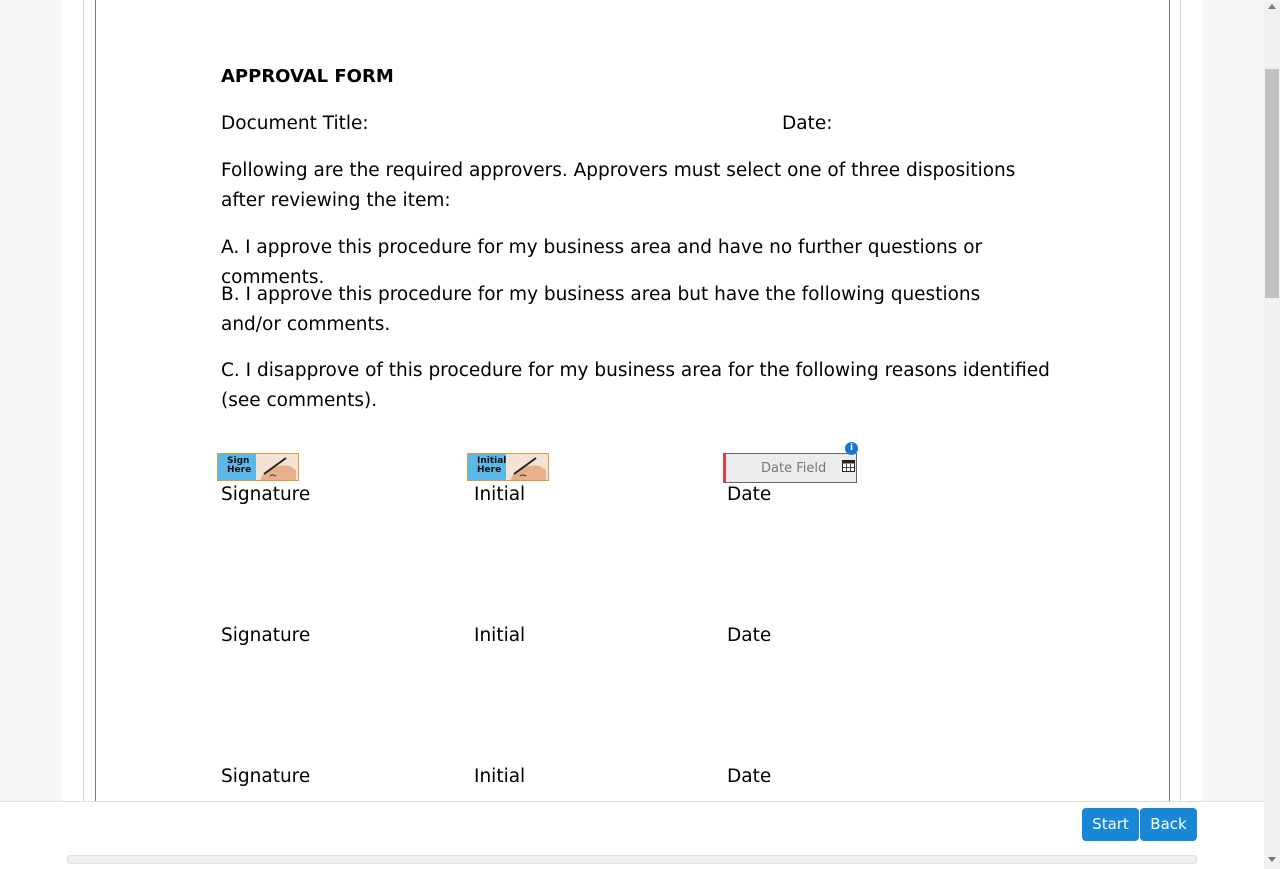 The height and width of the screenshot is (869, 1280). I want to click on scroll-down-icon, so click(1272, 859).